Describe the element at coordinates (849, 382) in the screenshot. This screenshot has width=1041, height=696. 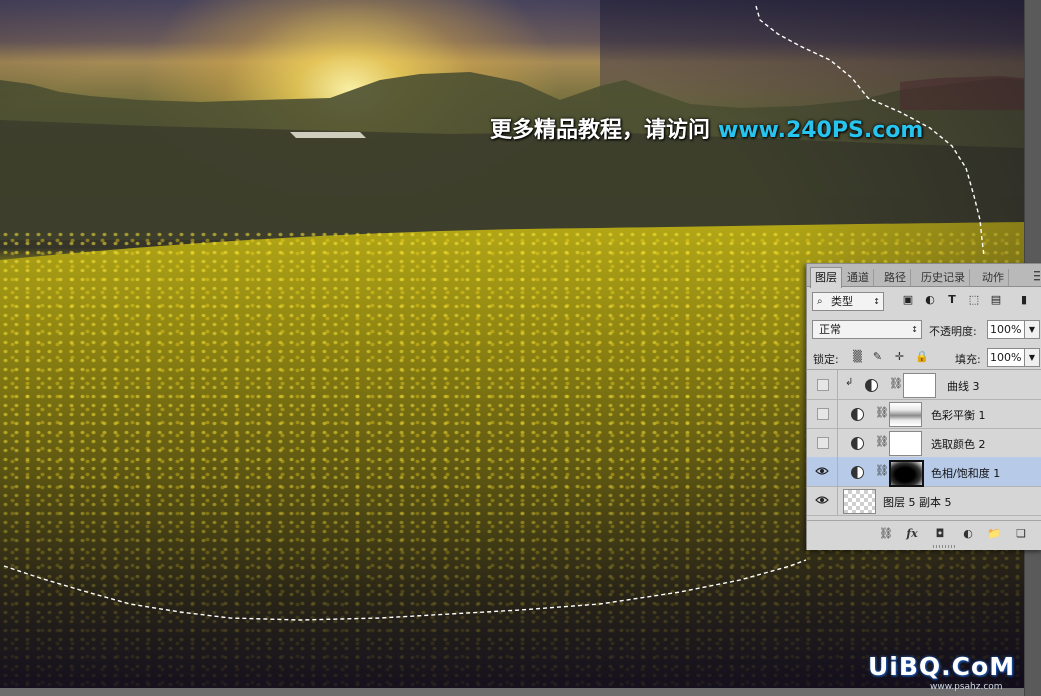
I see `clipping-arrow-icon: ↲` at that location.